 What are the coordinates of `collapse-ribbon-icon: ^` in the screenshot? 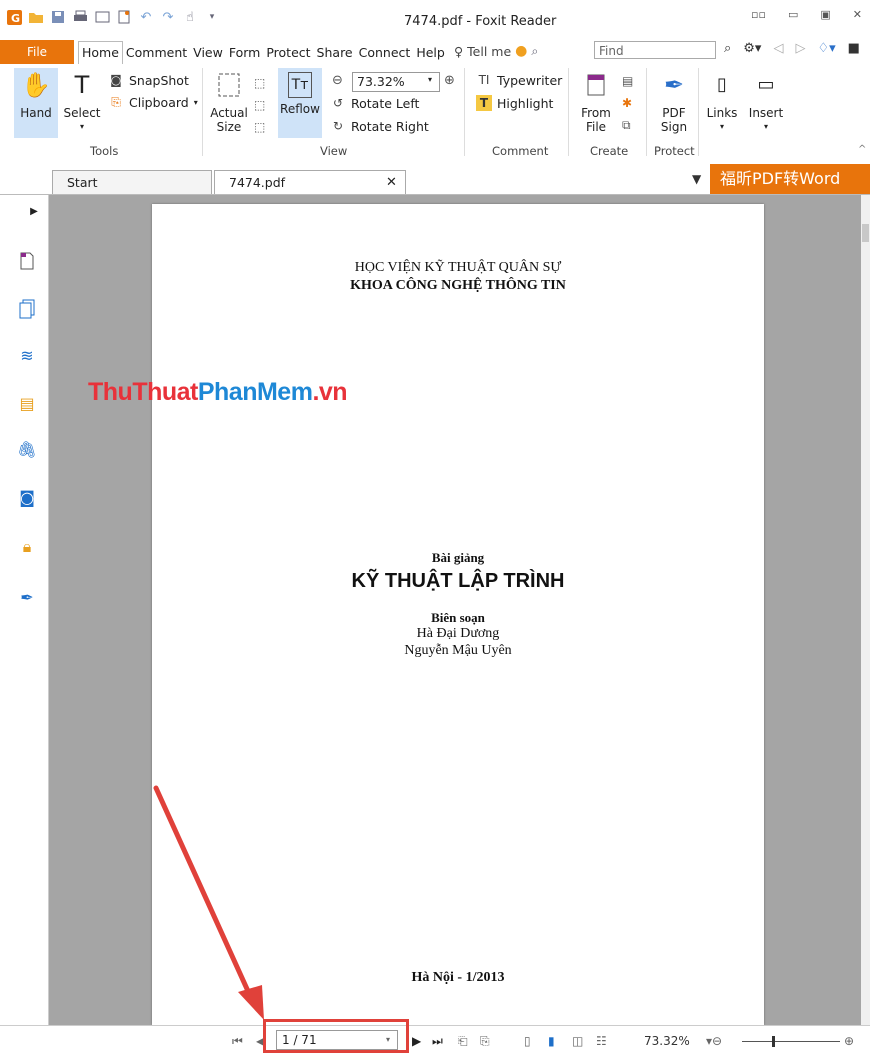 It's located at (862, 149).